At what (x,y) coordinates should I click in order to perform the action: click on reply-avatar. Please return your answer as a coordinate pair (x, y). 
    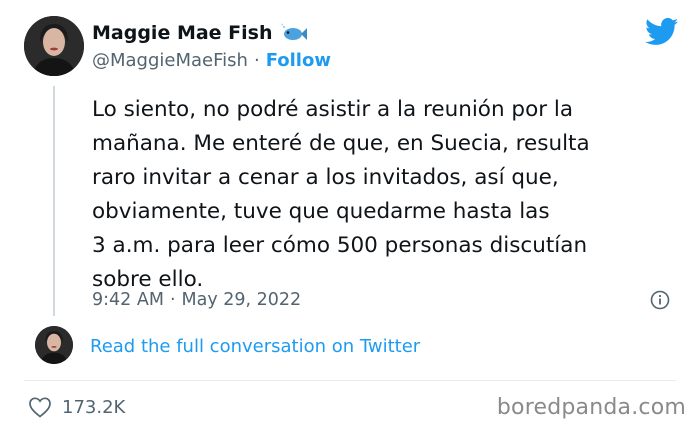
    Looking at the image, I should click on (54, 345).